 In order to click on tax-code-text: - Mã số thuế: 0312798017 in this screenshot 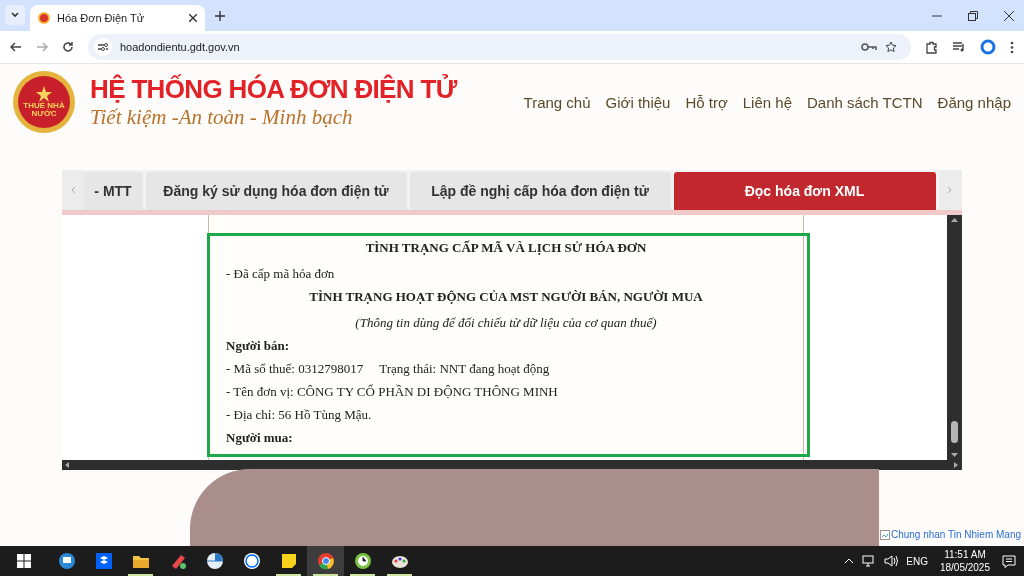, I will do `click(295, 369)`.